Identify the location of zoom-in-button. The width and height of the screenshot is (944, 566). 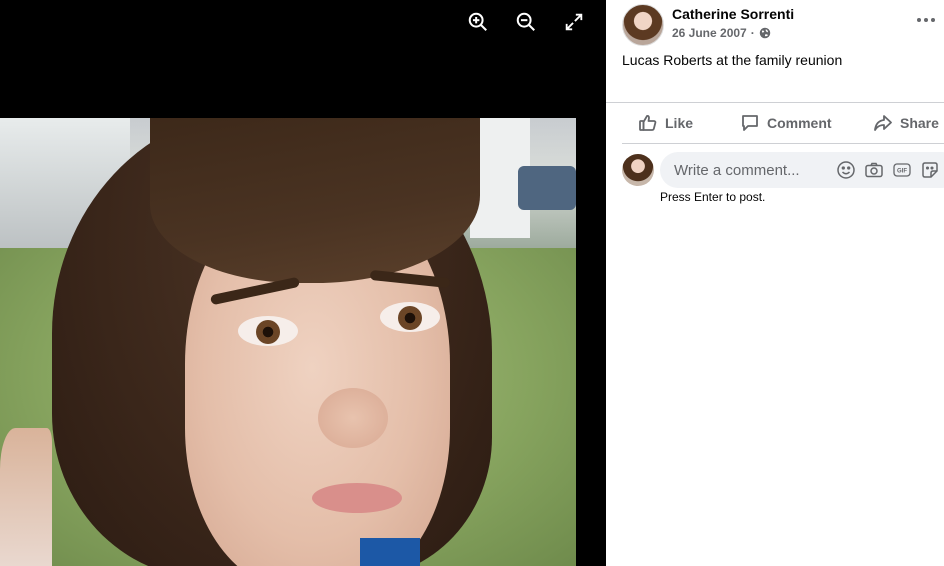
(478, 22).